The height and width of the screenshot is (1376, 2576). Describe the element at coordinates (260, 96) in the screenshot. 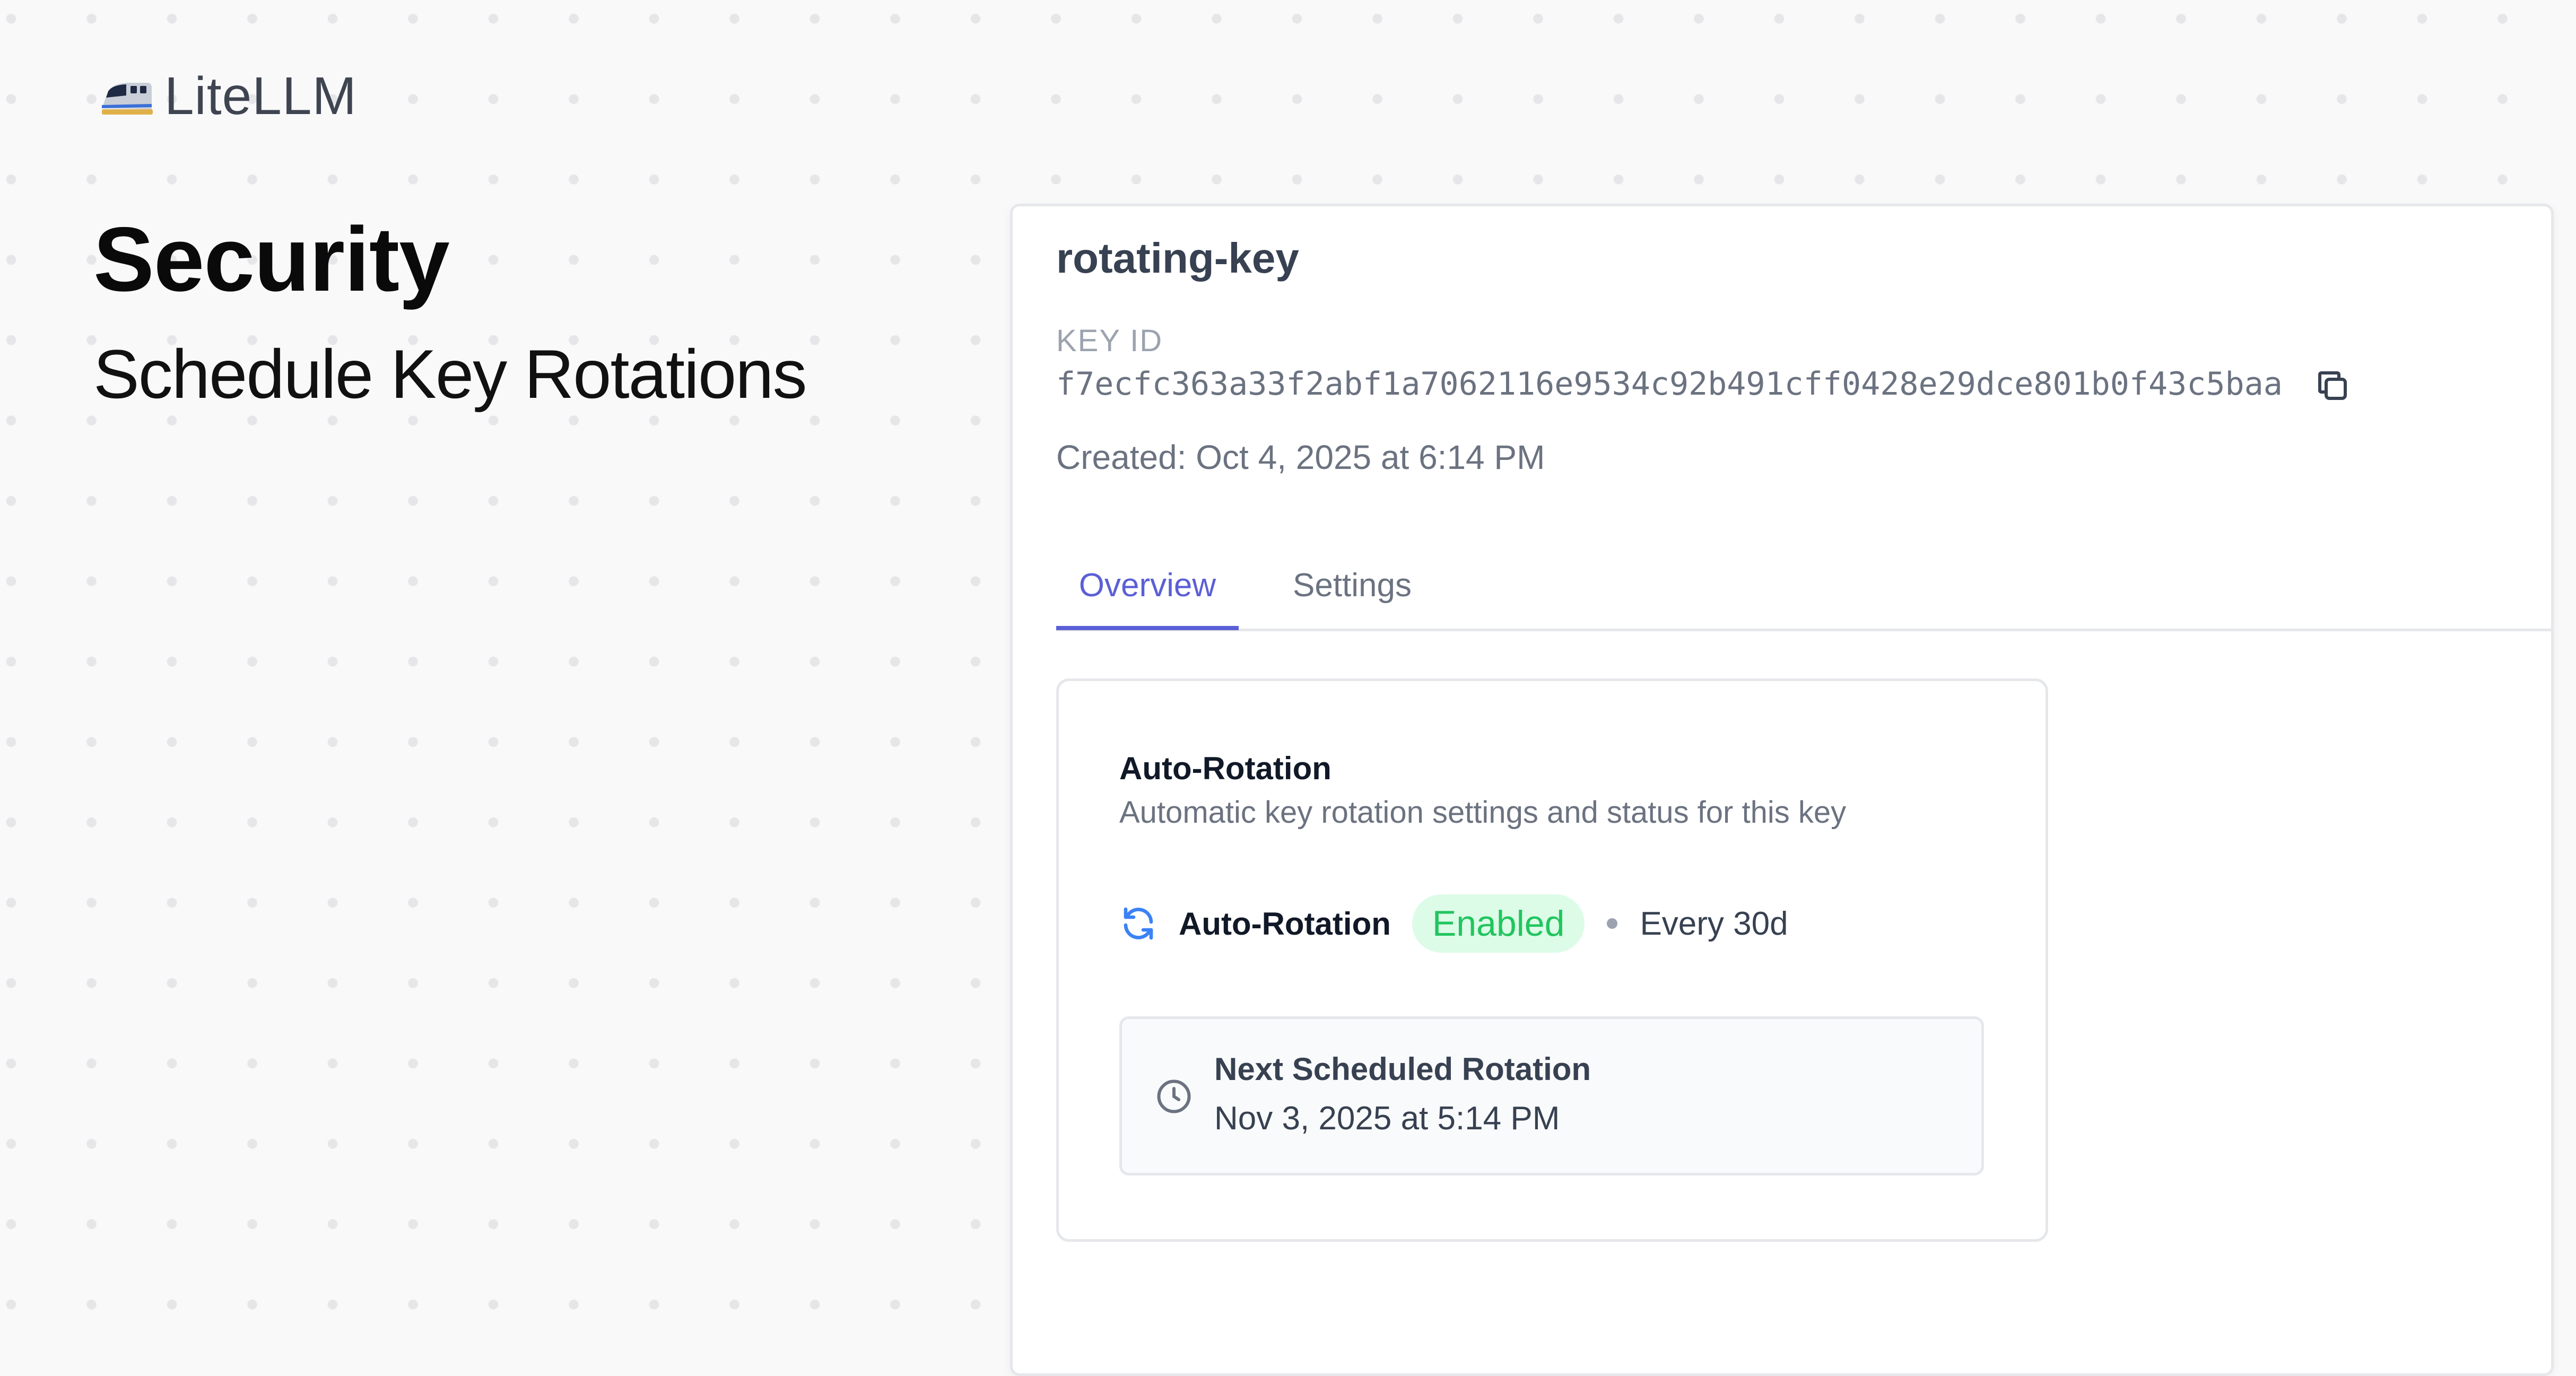

I see `brand-name: LiteLLM` at that location.